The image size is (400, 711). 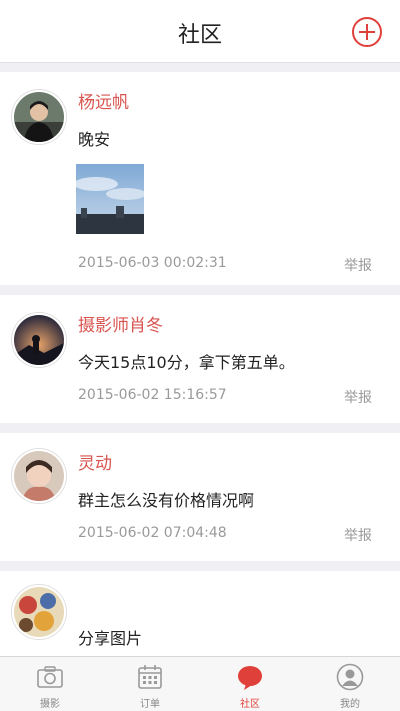 I want to click on post-author: 摄影师肖冬, so click(x=120, y=323).